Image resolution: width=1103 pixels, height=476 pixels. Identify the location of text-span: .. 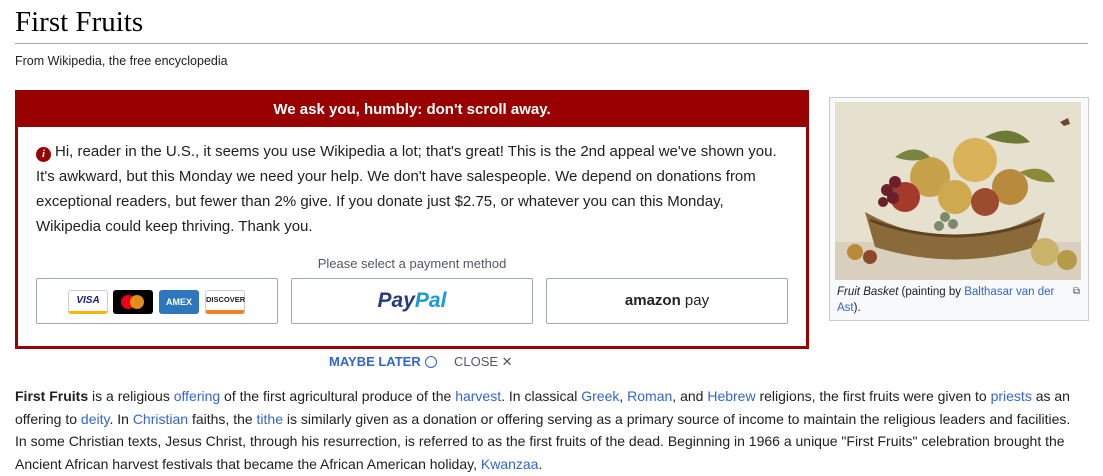
(540, 463).